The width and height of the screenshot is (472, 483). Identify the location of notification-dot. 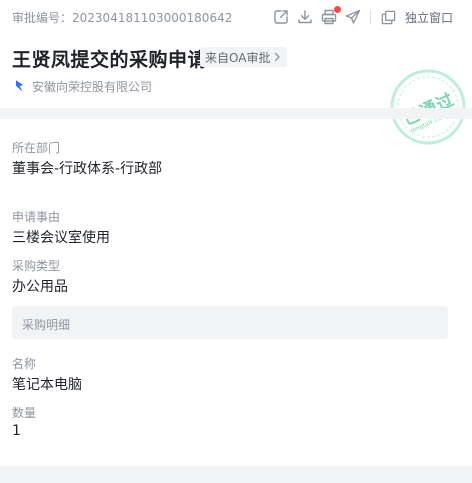
(337, 9).